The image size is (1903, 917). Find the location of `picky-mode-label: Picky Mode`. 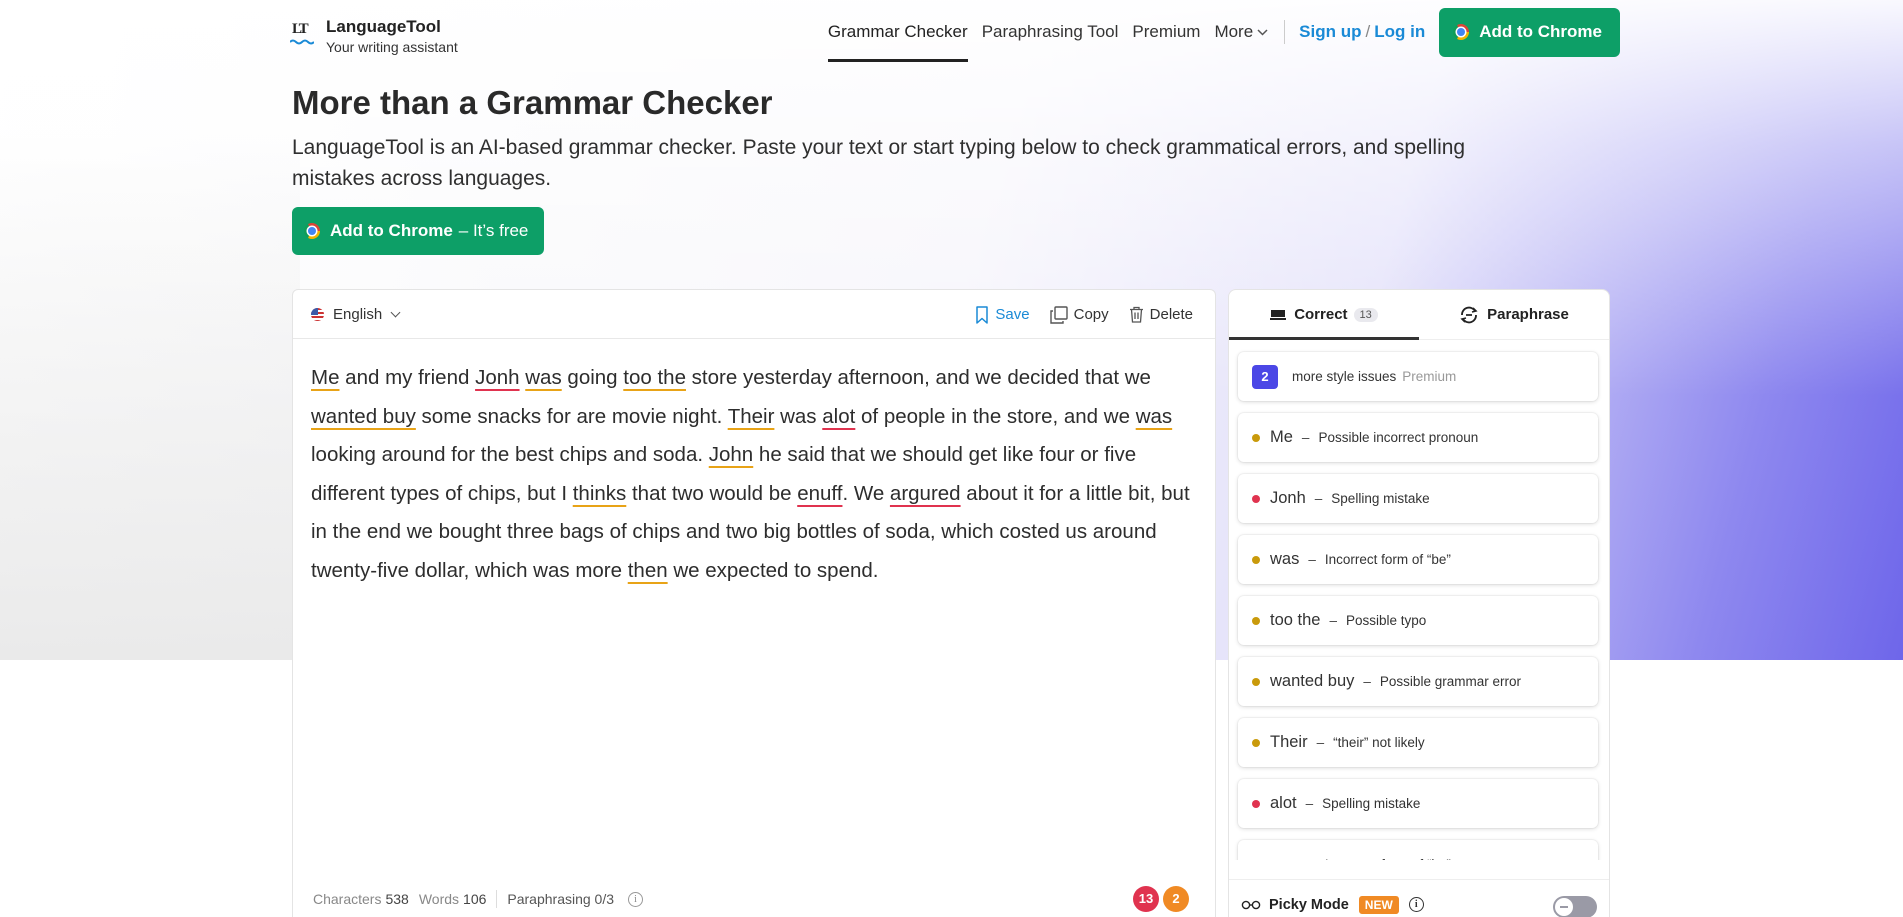

picky-mode-label: Picky Mode is located at coordinates (1309, 904).